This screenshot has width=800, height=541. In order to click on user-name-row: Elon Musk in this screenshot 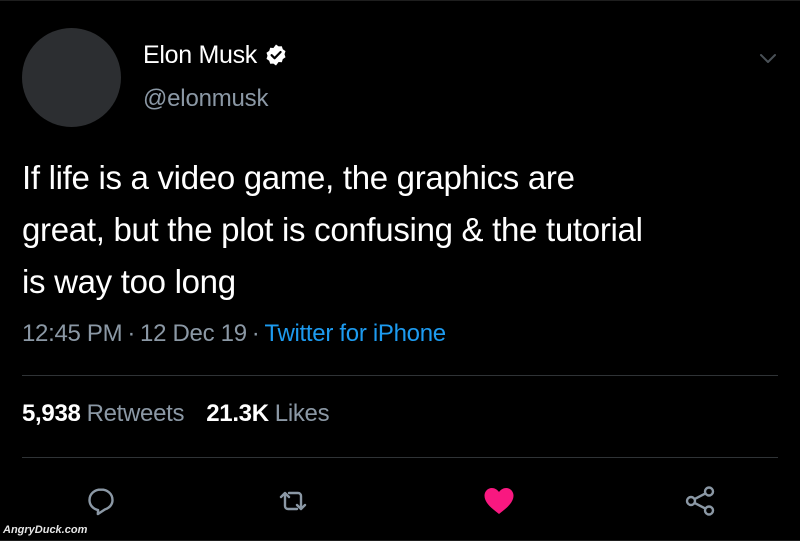, I will do `click(215, 55)`.